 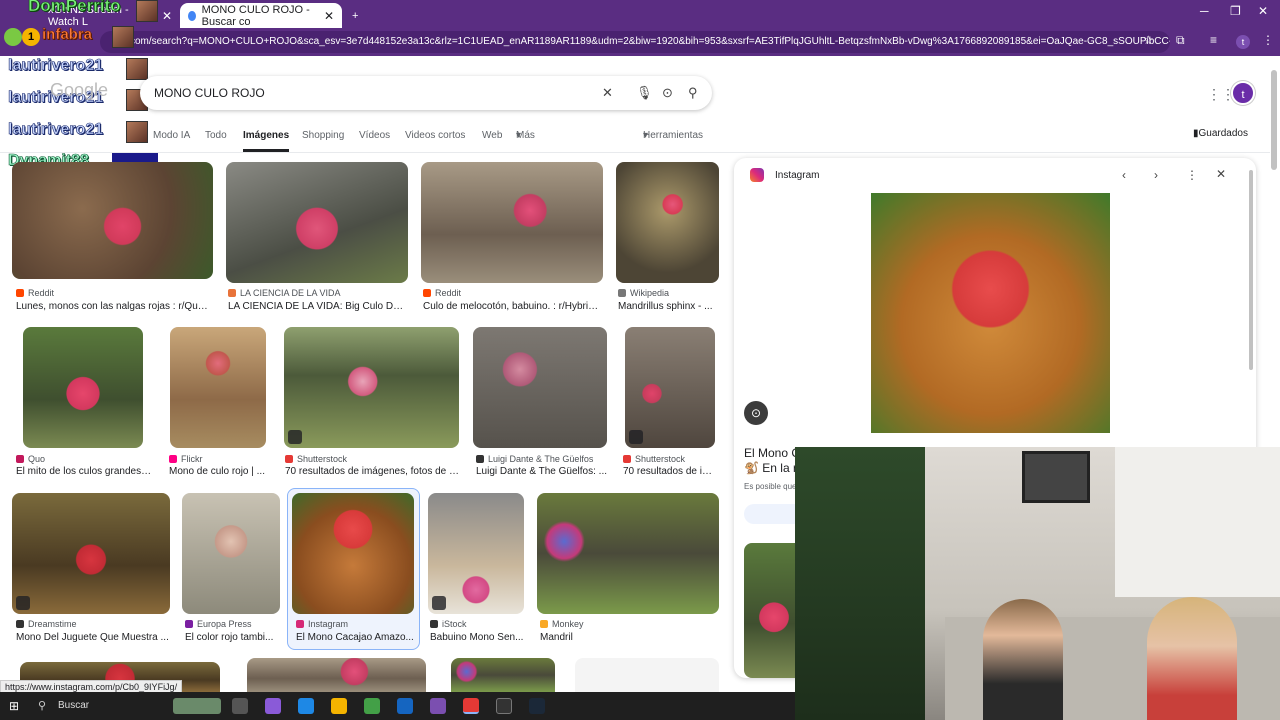 What do you see at coordinates (1268, 40) in the screenshot?
I see `menu-icon: ⋮` at bounding box center [1268, 40].